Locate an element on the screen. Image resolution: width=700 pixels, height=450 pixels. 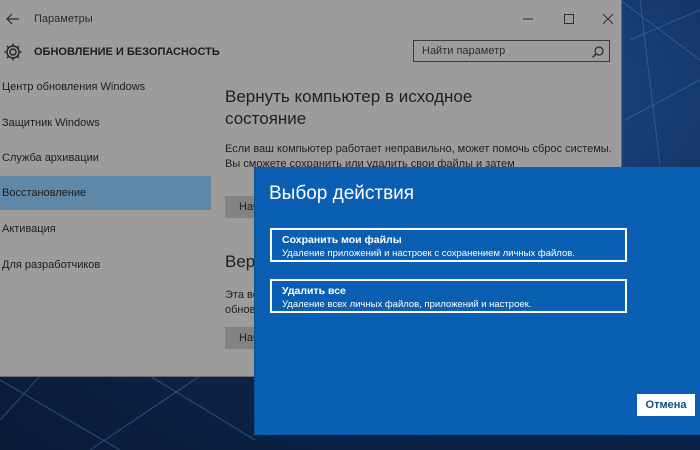
minimize-button is located at coordinates (528, 19).